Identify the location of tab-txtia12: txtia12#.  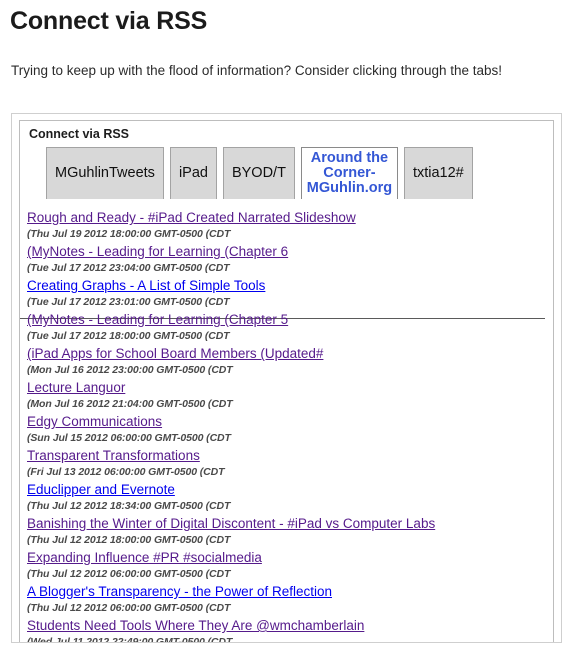
(438, 173).